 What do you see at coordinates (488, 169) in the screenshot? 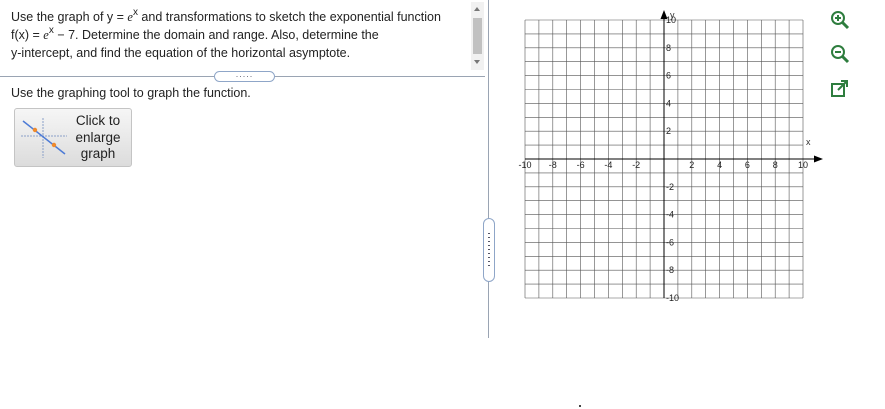
I see `vertical-divider` at bounding box center [488, 169].